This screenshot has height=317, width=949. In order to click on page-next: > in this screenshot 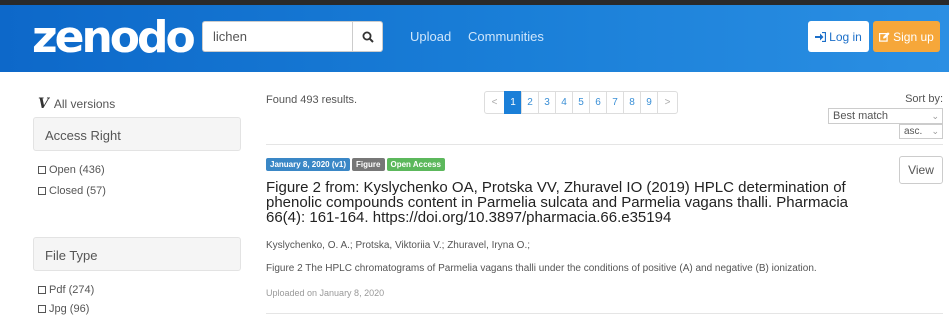, I will do `click(667, 102)`.